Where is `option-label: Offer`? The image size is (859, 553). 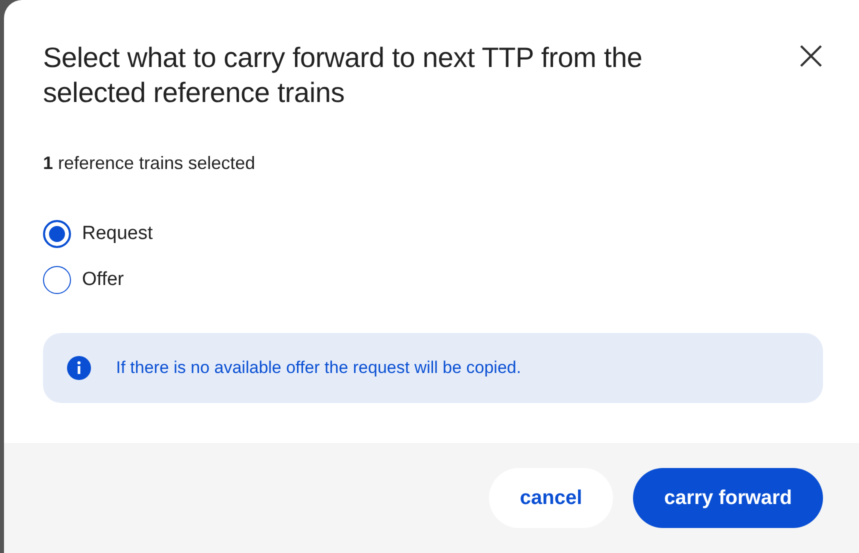
option-label: Offer is located at coordinates (103, 280).